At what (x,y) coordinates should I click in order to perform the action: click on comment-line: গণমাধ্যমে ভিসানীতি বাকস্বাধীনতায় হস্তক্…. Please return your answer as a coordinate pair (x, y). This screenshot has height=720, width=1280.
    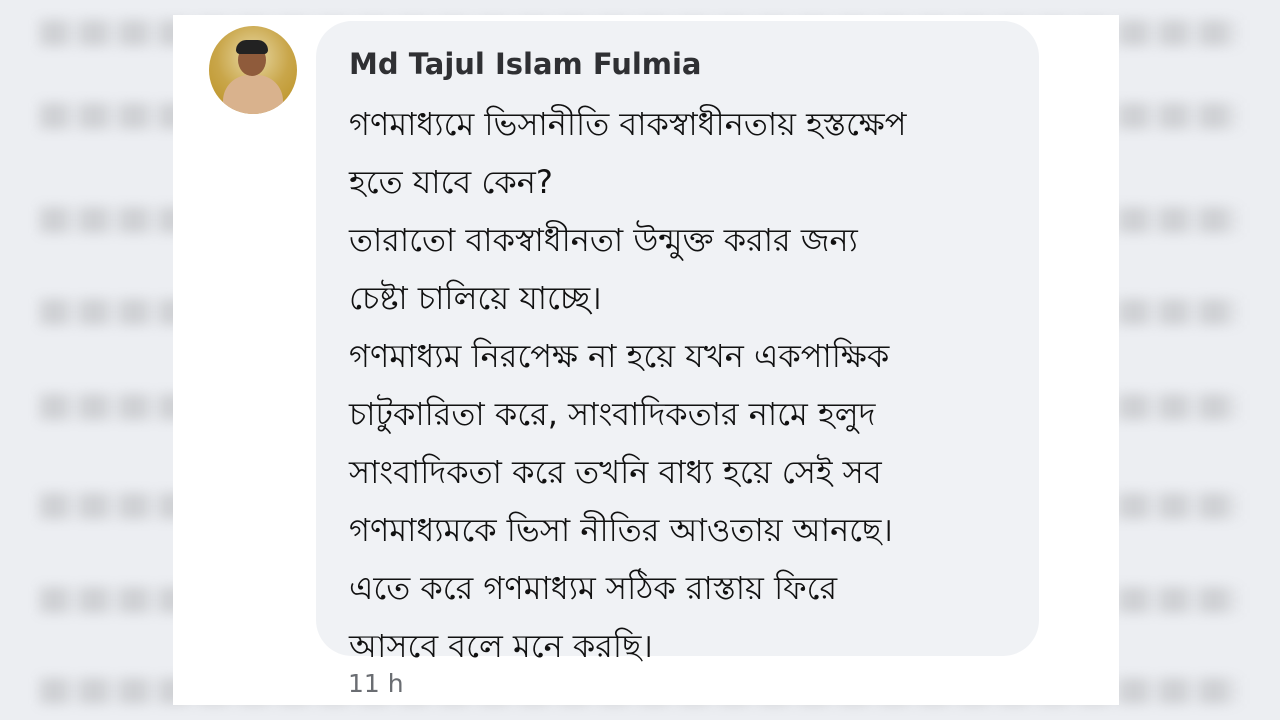
    Looking at the image, I should click on (628, 124).